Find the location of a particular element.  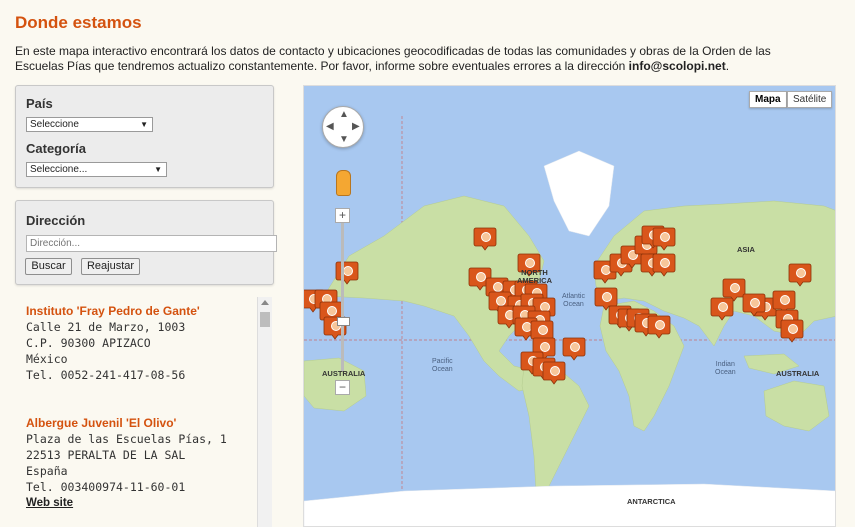

label-indian-ocean: Indian Ocean is located at coordinates (725, 368).